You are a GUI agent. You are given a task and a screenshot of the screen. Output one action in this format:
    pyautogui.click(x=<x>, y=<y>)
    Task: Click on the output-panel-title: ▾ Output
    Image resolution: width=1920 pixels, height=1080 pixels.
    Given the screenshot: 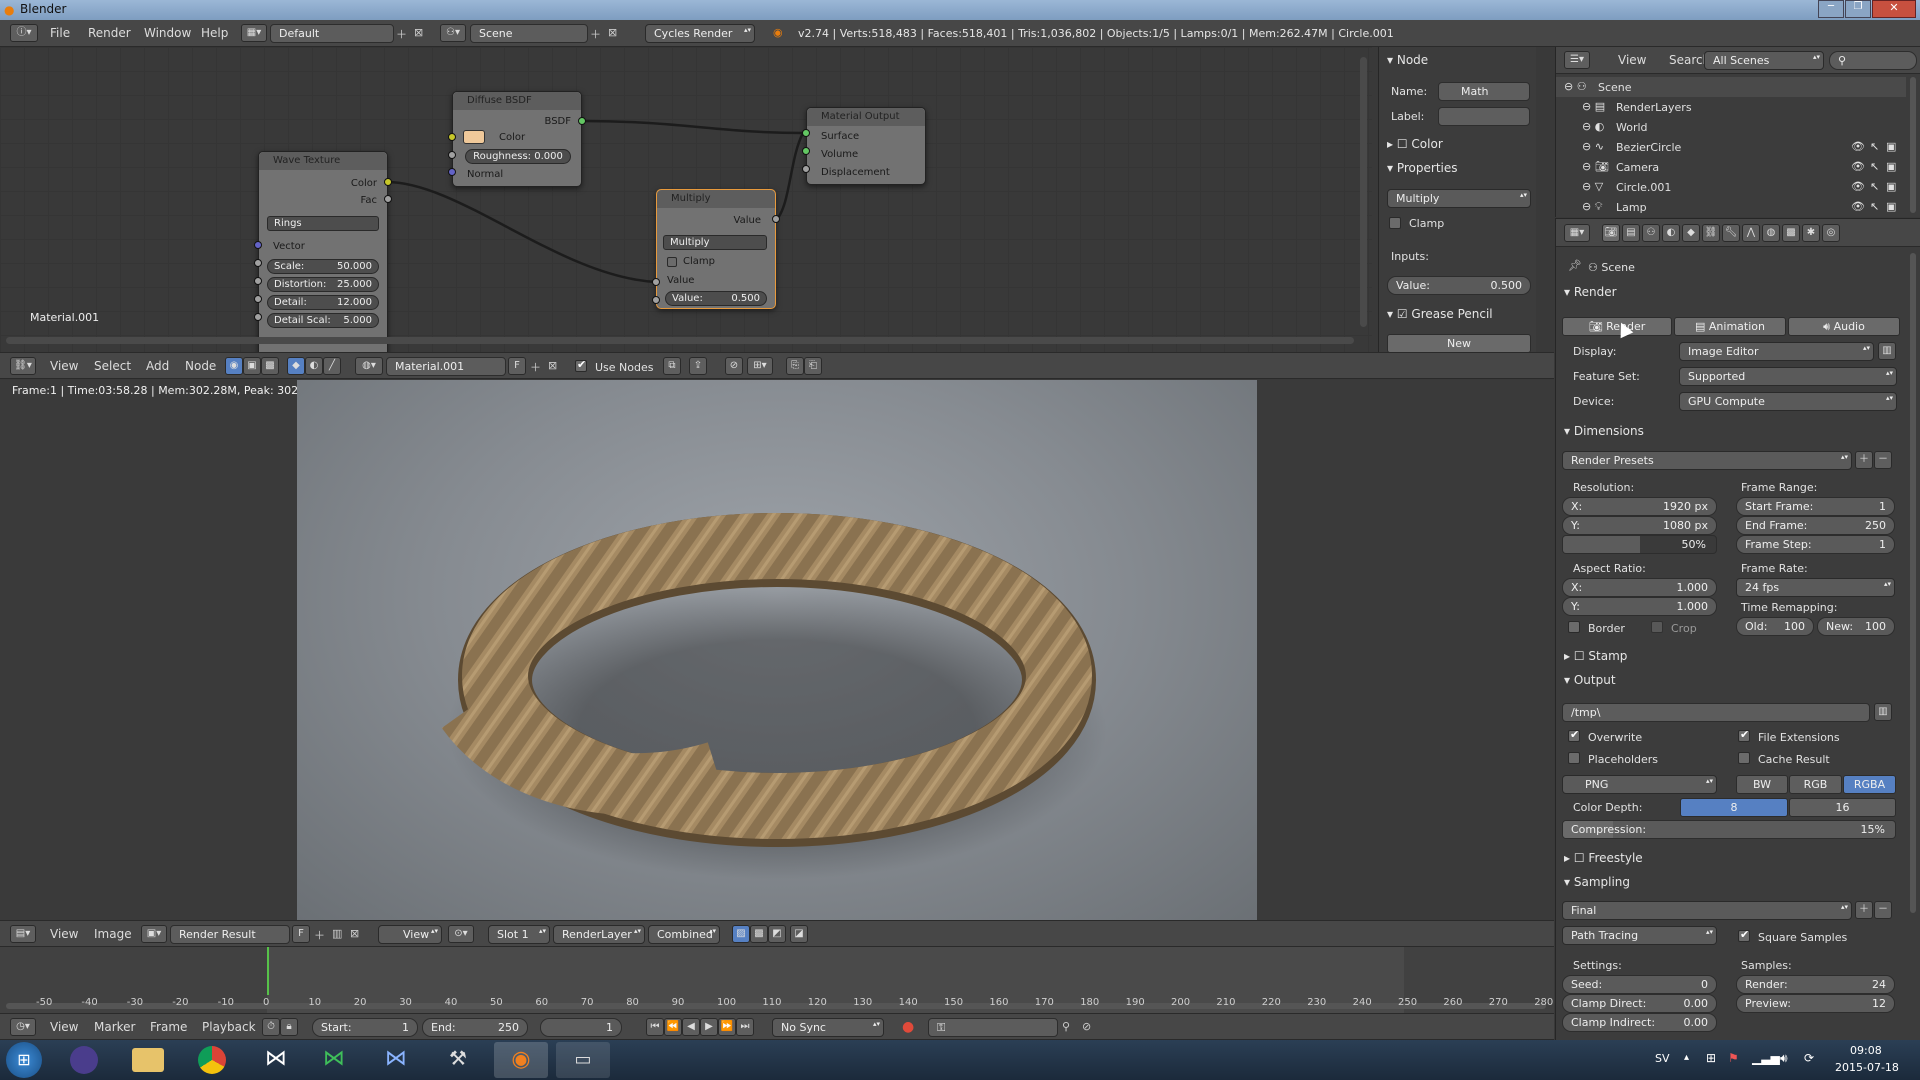 What is the action you would take?
    pyautogui.click(x=1590, y=680)
    